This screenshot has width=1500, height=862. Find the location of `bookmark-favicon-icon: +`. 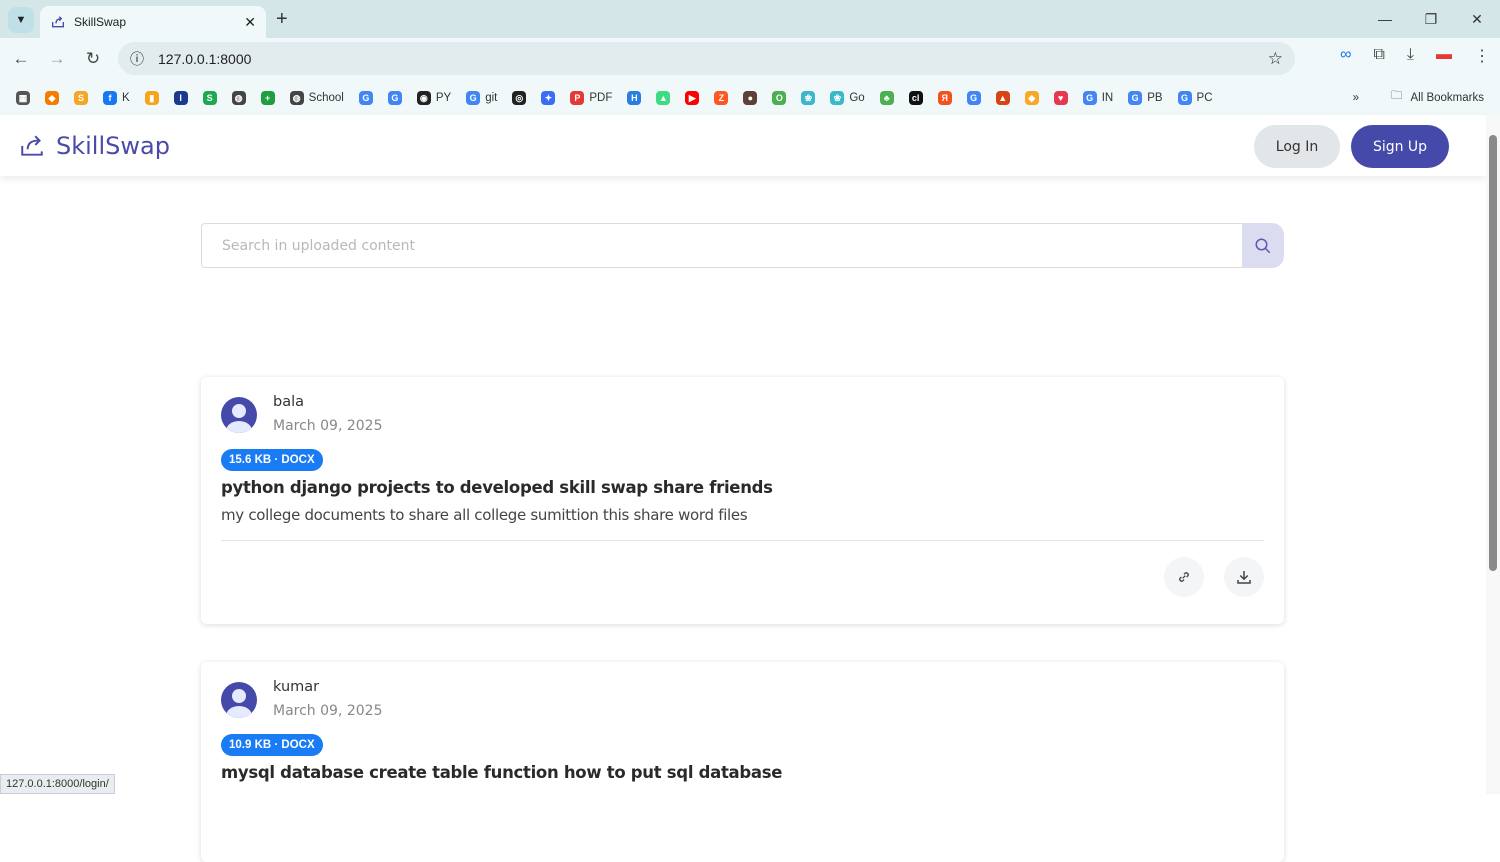

bookmark-favicon-icon: + is located at coordinates (267, 97).